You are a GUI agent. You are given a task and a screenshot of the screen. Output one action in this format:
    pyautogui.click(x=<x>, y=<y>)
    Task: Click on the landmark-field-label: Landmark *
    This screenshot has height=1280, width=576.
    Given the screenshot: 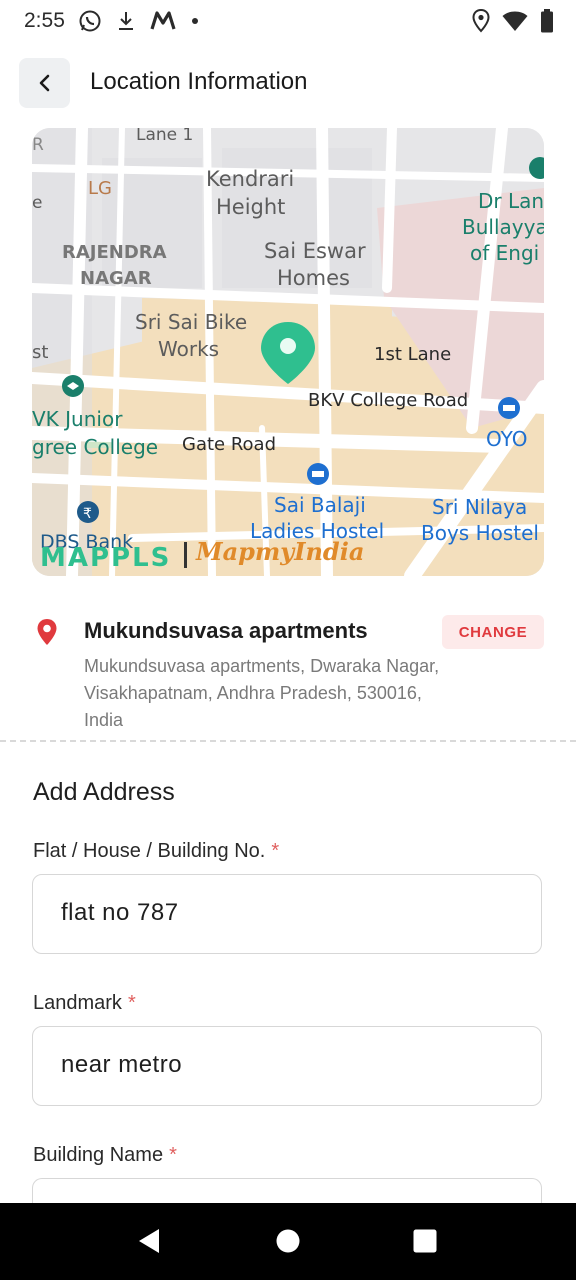 What is the action you would take?
    pyautogui.click(x=84, y=1003)
    